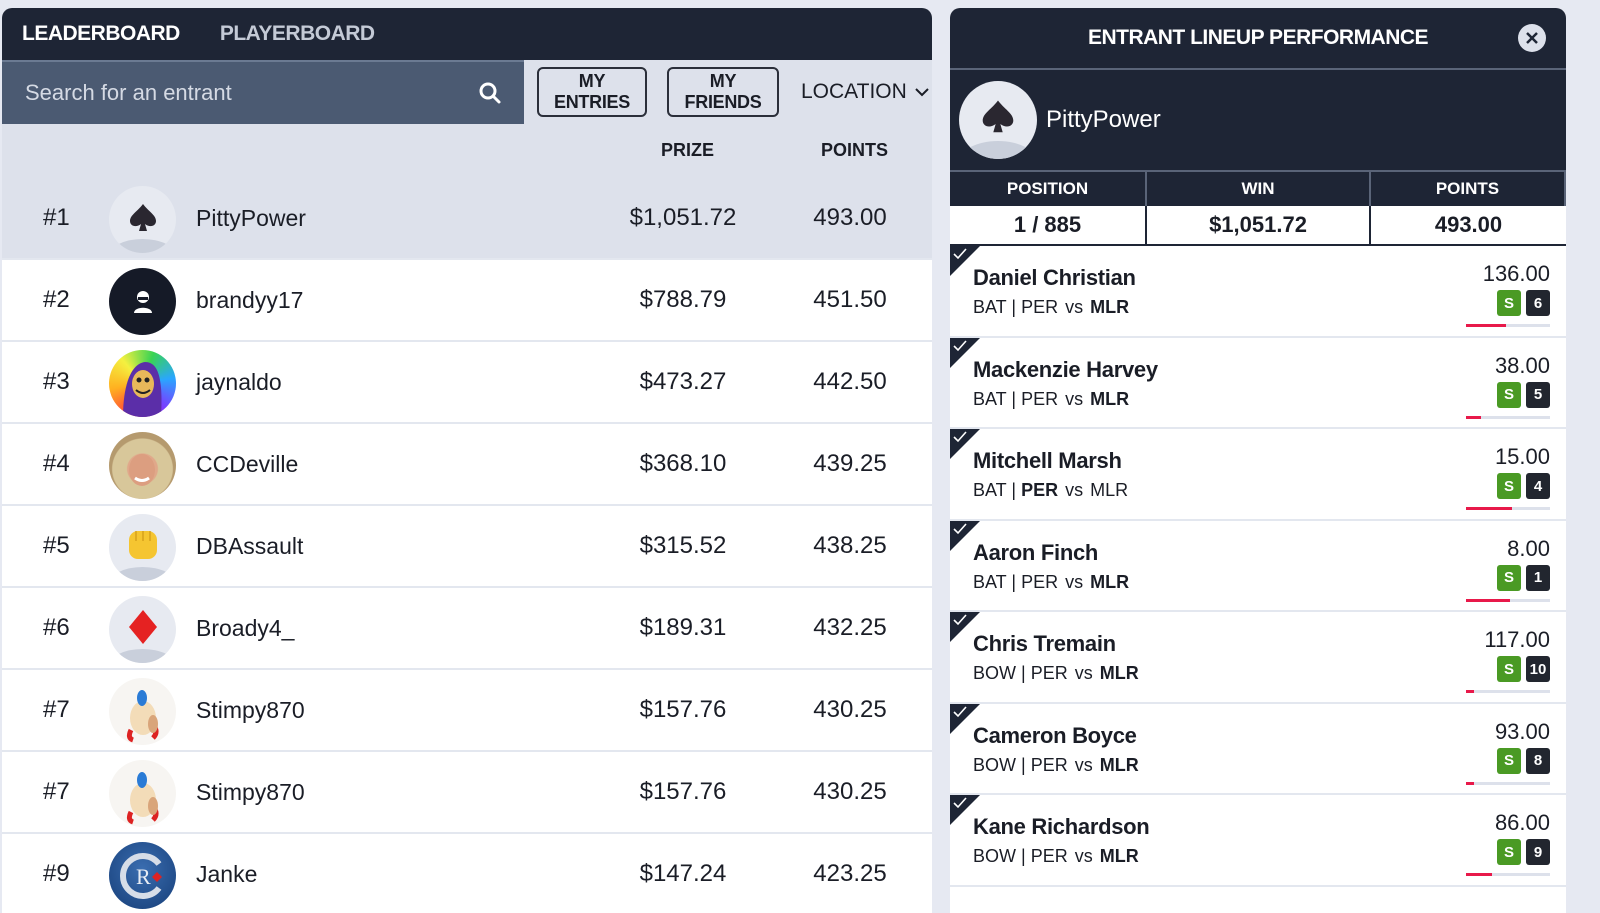 This screenshot has width=1600, height=913. Describe the element at coordinates (467, 547) in the screenshot. I see `leaderboard-row: #5 DBAssault $315.52 438.25` at that location.